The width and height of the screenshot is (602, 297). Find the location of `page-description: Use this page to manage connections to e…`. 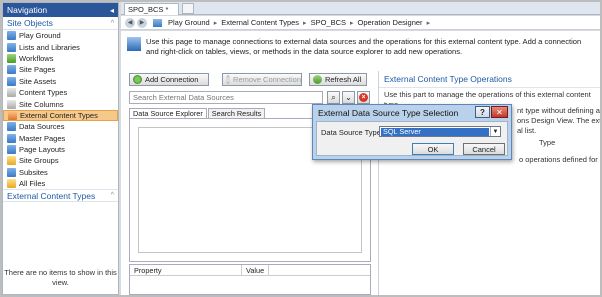

page-description: Use this page to manage connections to e… is located at coordinates (361, 47).